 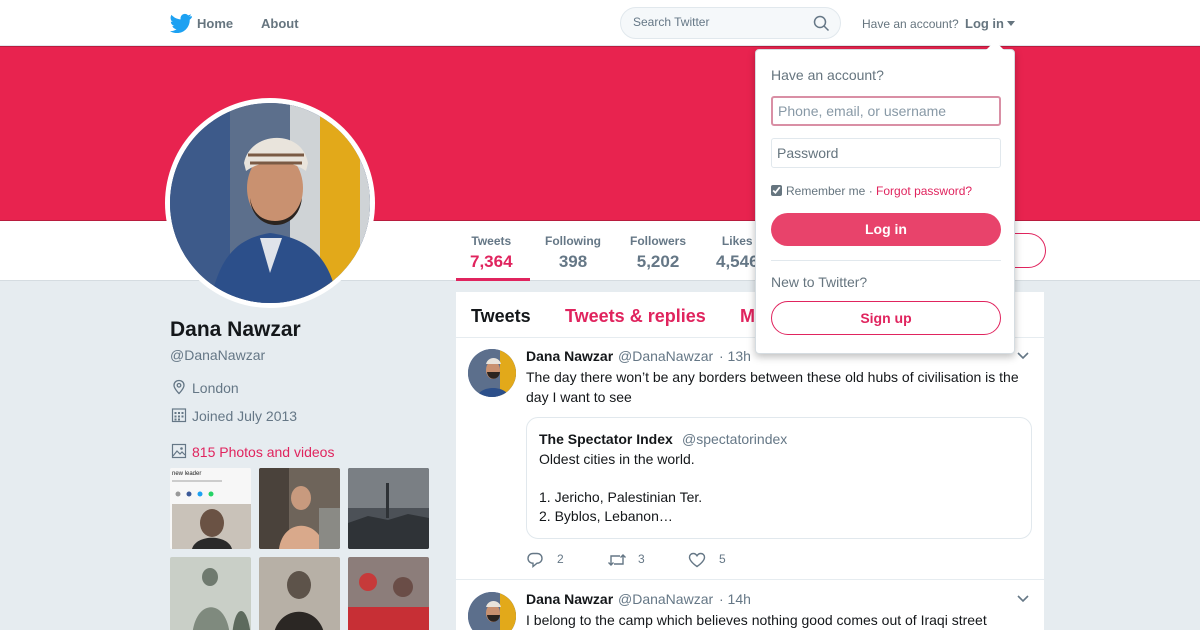 I want to click on reply-action: 2, so click(x=556, y=560).